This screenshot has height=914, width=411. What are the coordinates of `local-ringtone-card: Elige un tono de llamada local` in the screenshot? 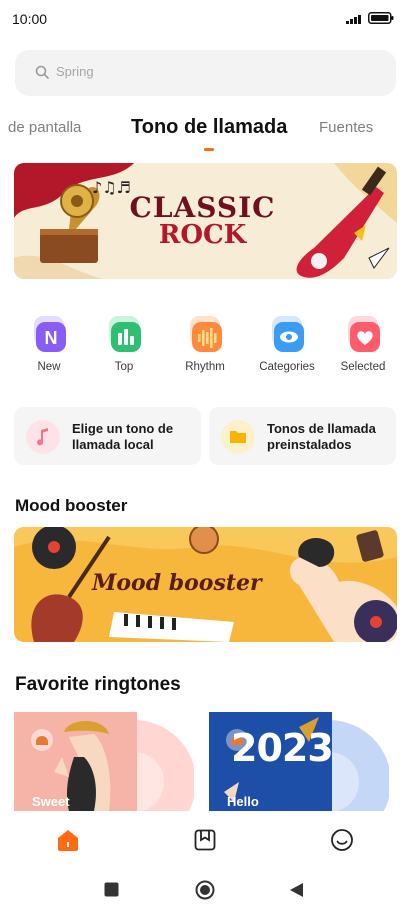 It's located at (107, 436).